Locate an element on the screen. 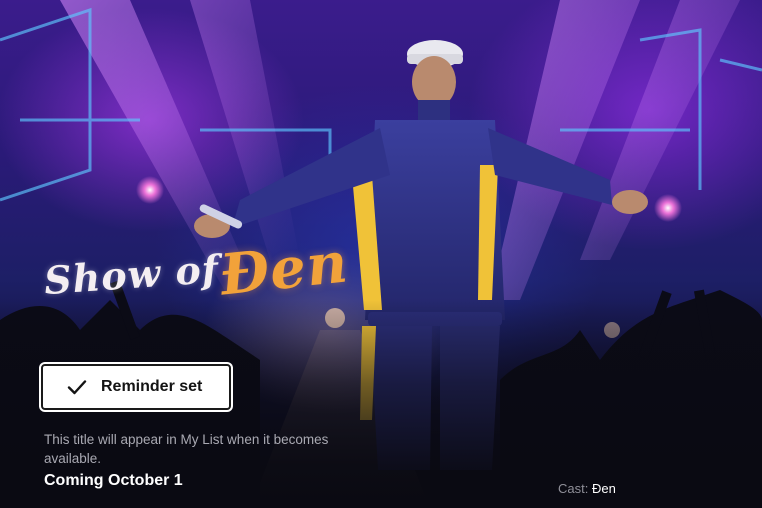  release-date: Coming October 1 is located at coordinates (113, 480).